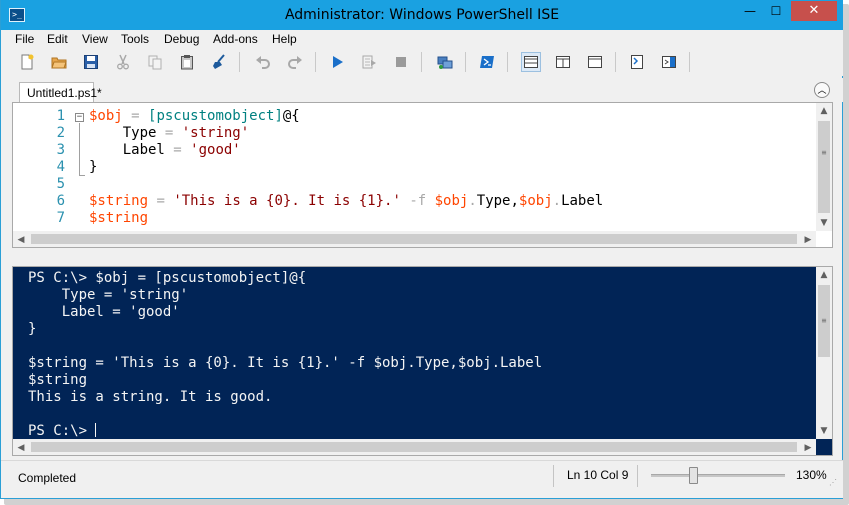 This screenshot has width=849, height=505. I want to click on layout-max-icon, so click(595, 62).